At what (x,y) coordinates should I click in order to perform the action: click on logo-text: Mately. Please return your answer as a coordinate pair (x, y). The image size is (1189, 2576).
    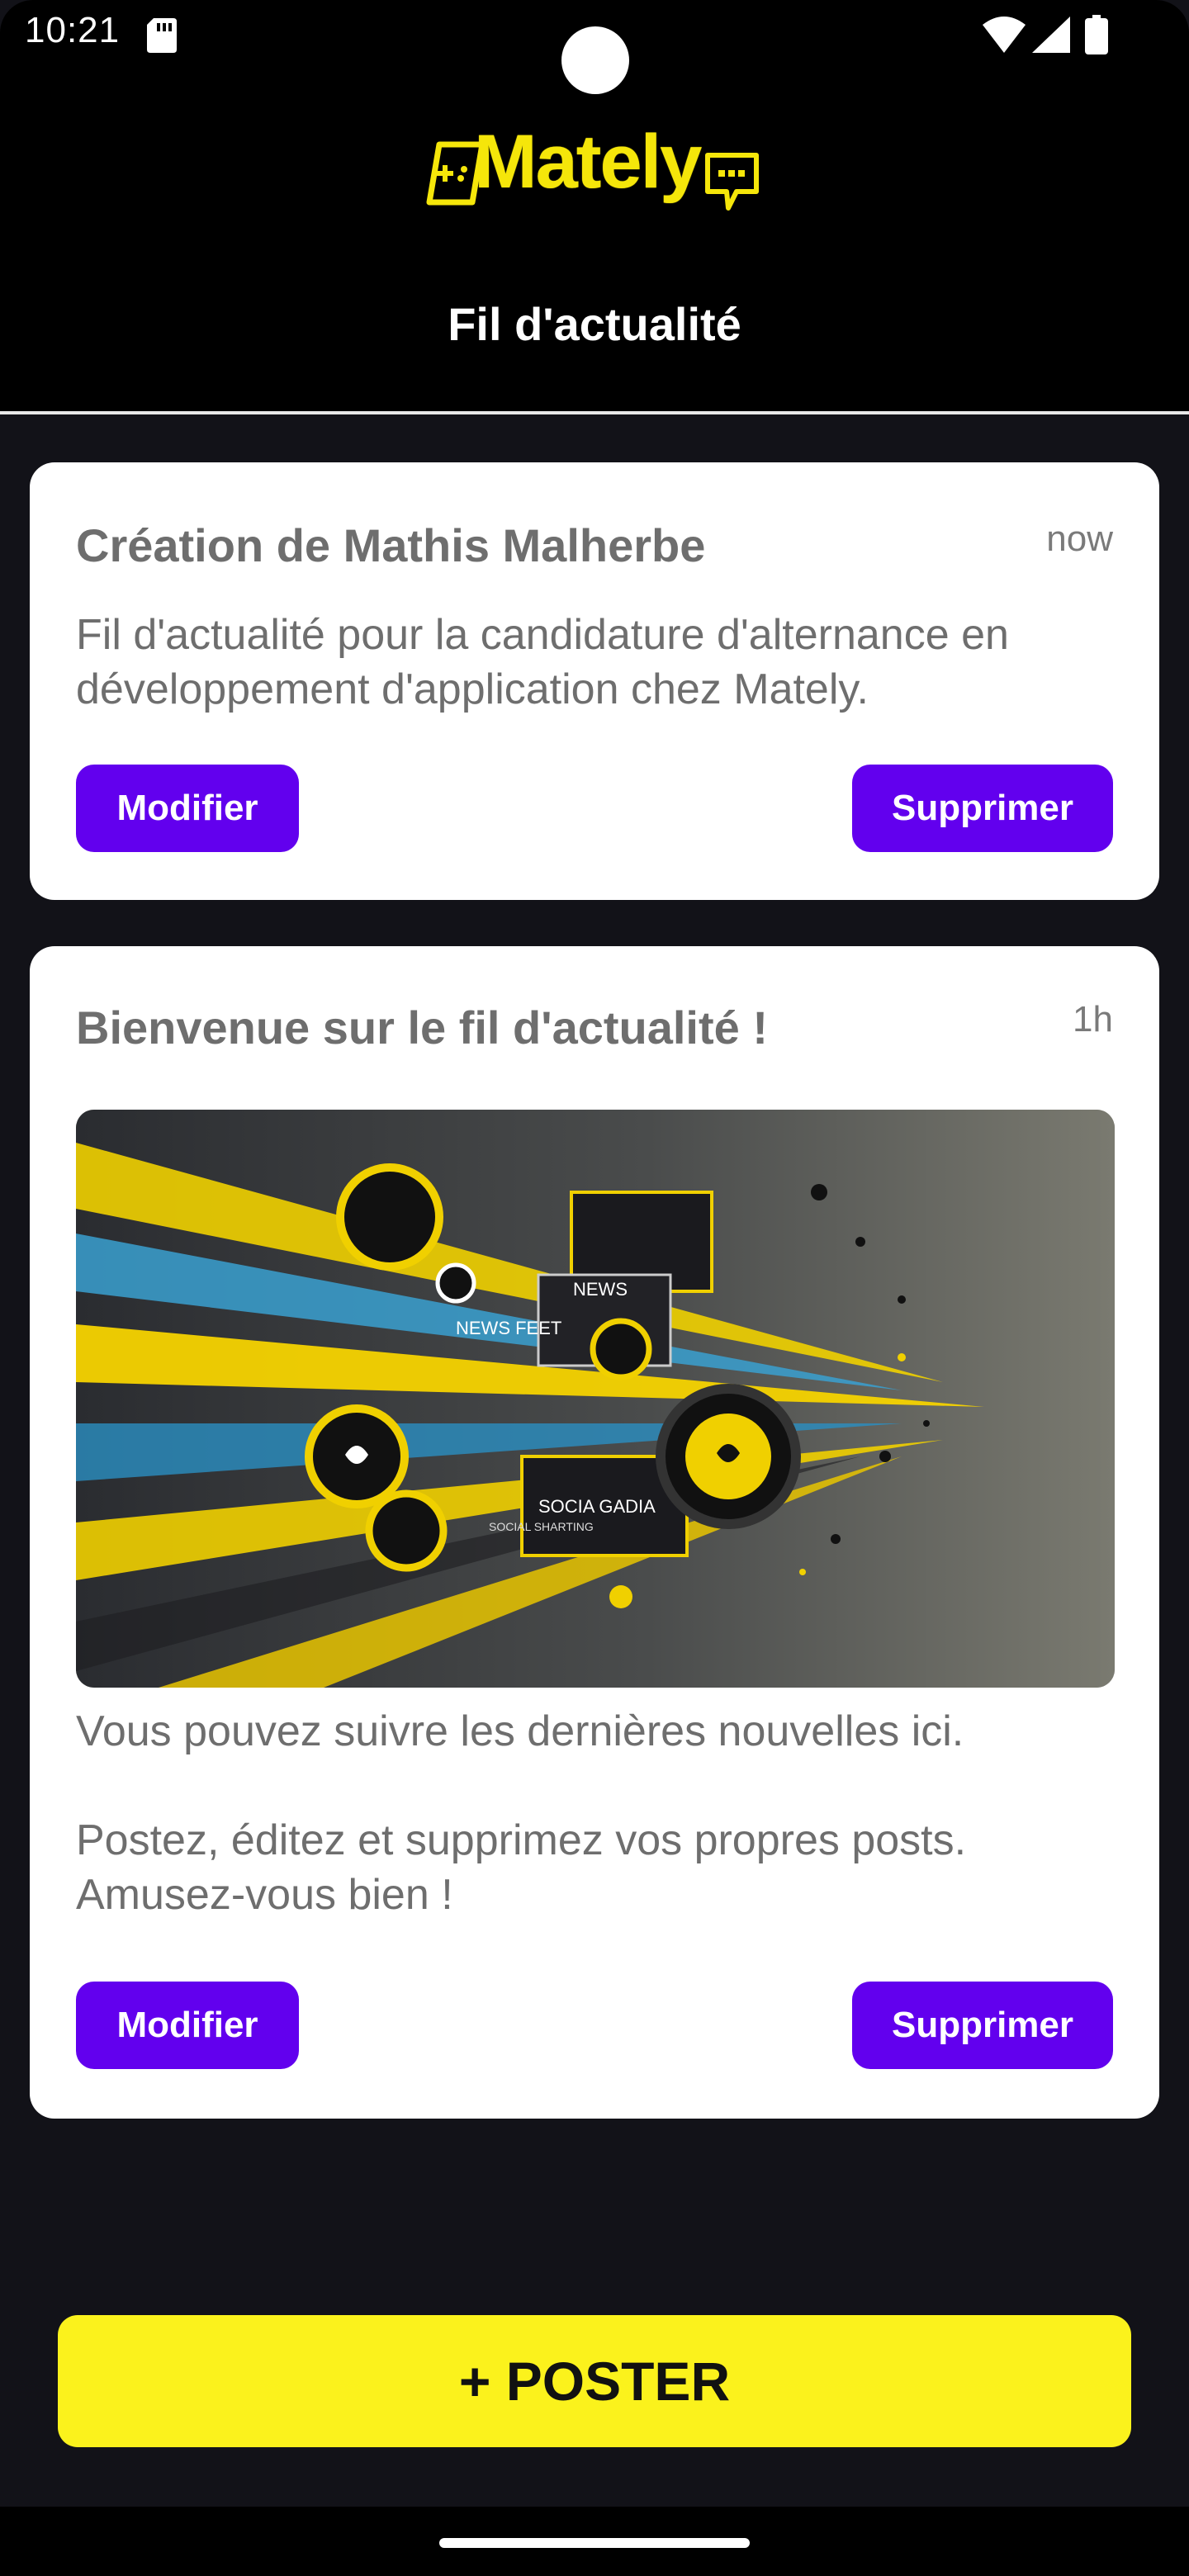
    Looking at the image, I should click on (588, 162).